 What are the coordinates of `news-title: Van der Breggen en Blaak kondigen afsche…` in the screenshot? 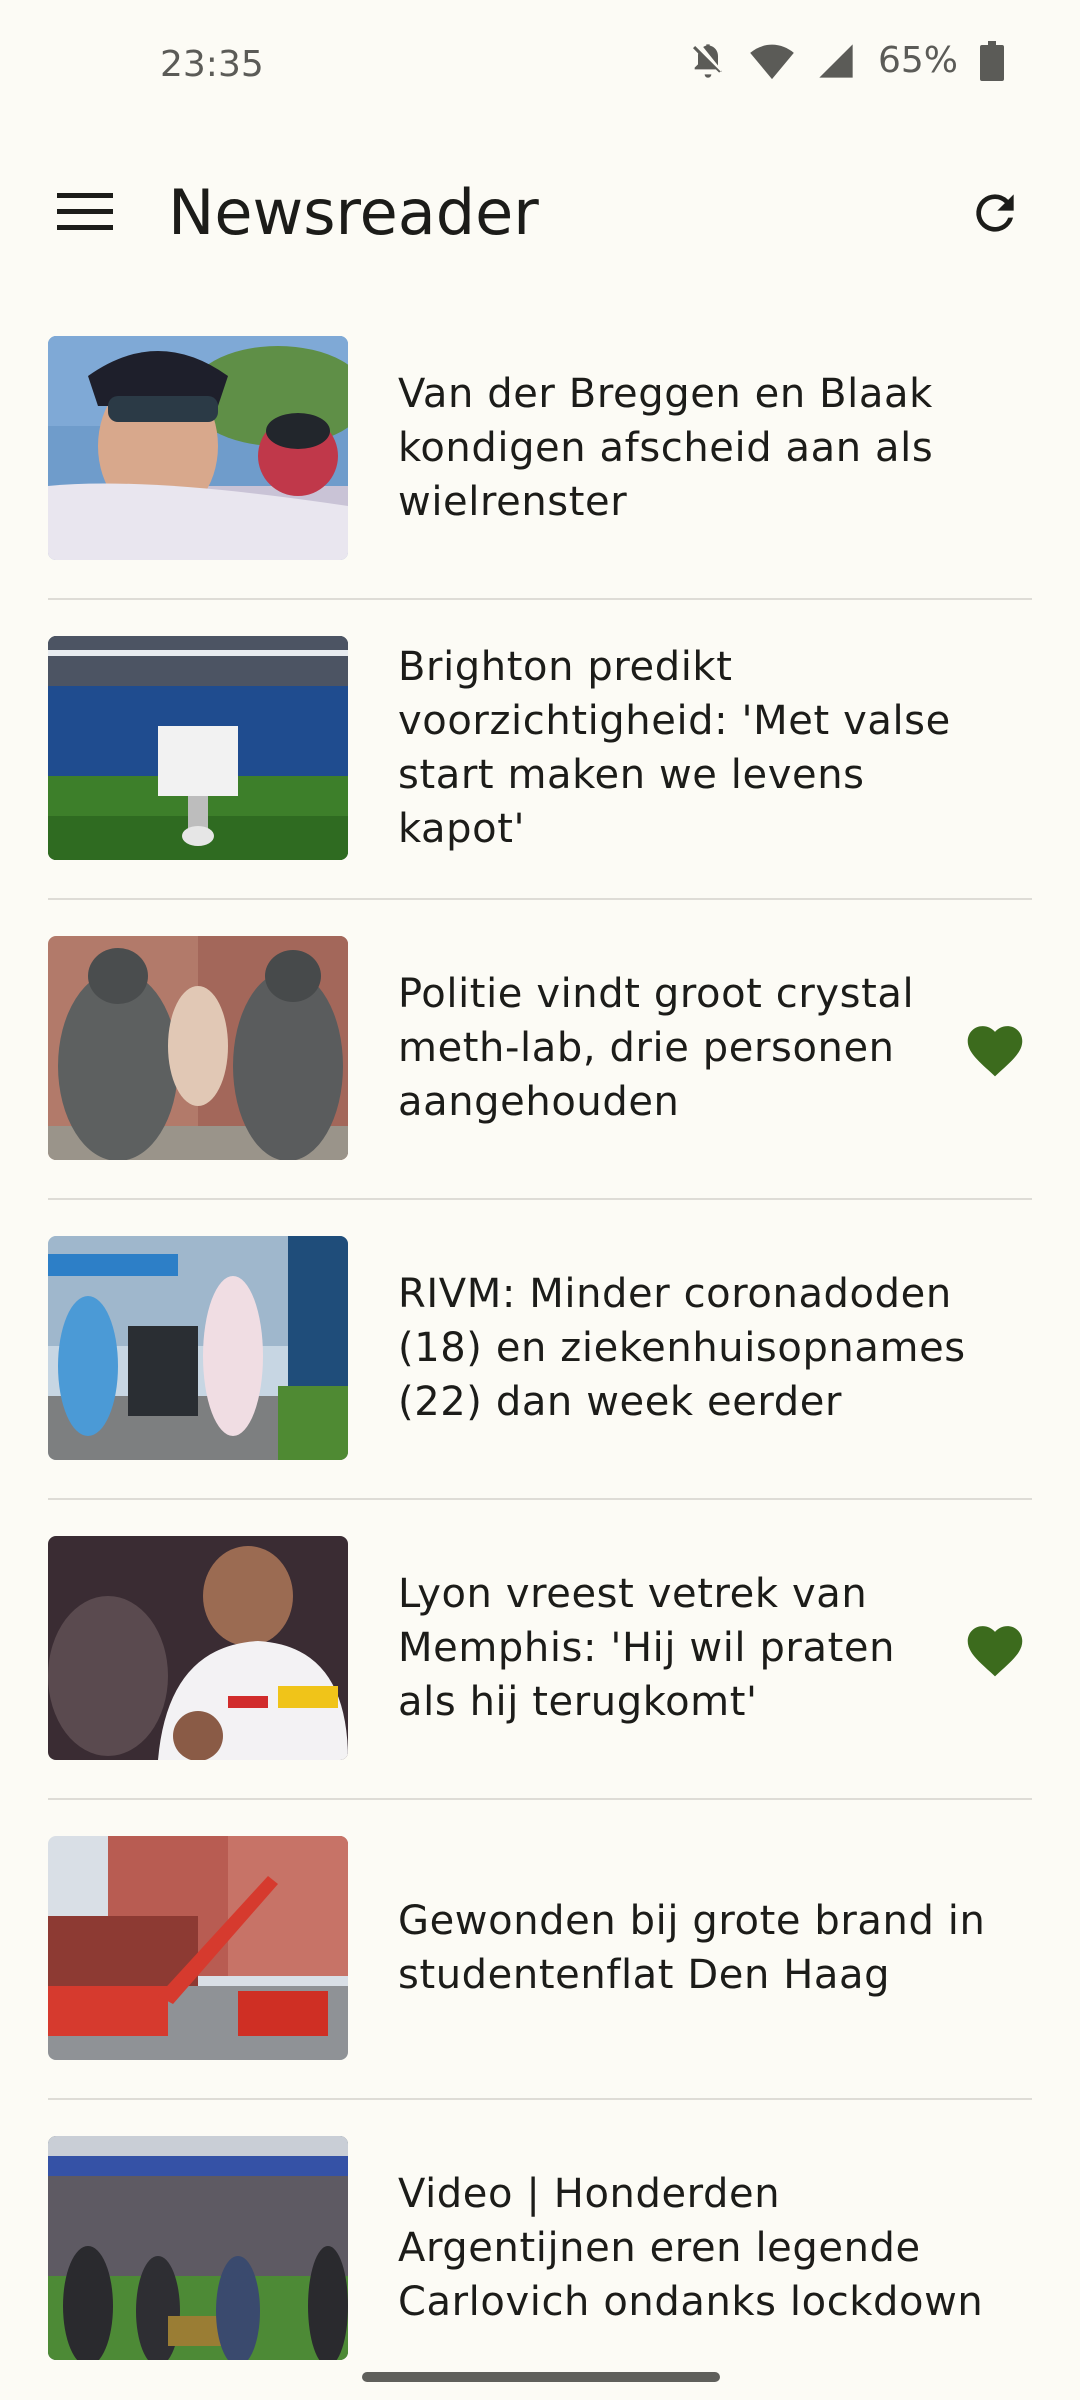 It's located at (666, 448).